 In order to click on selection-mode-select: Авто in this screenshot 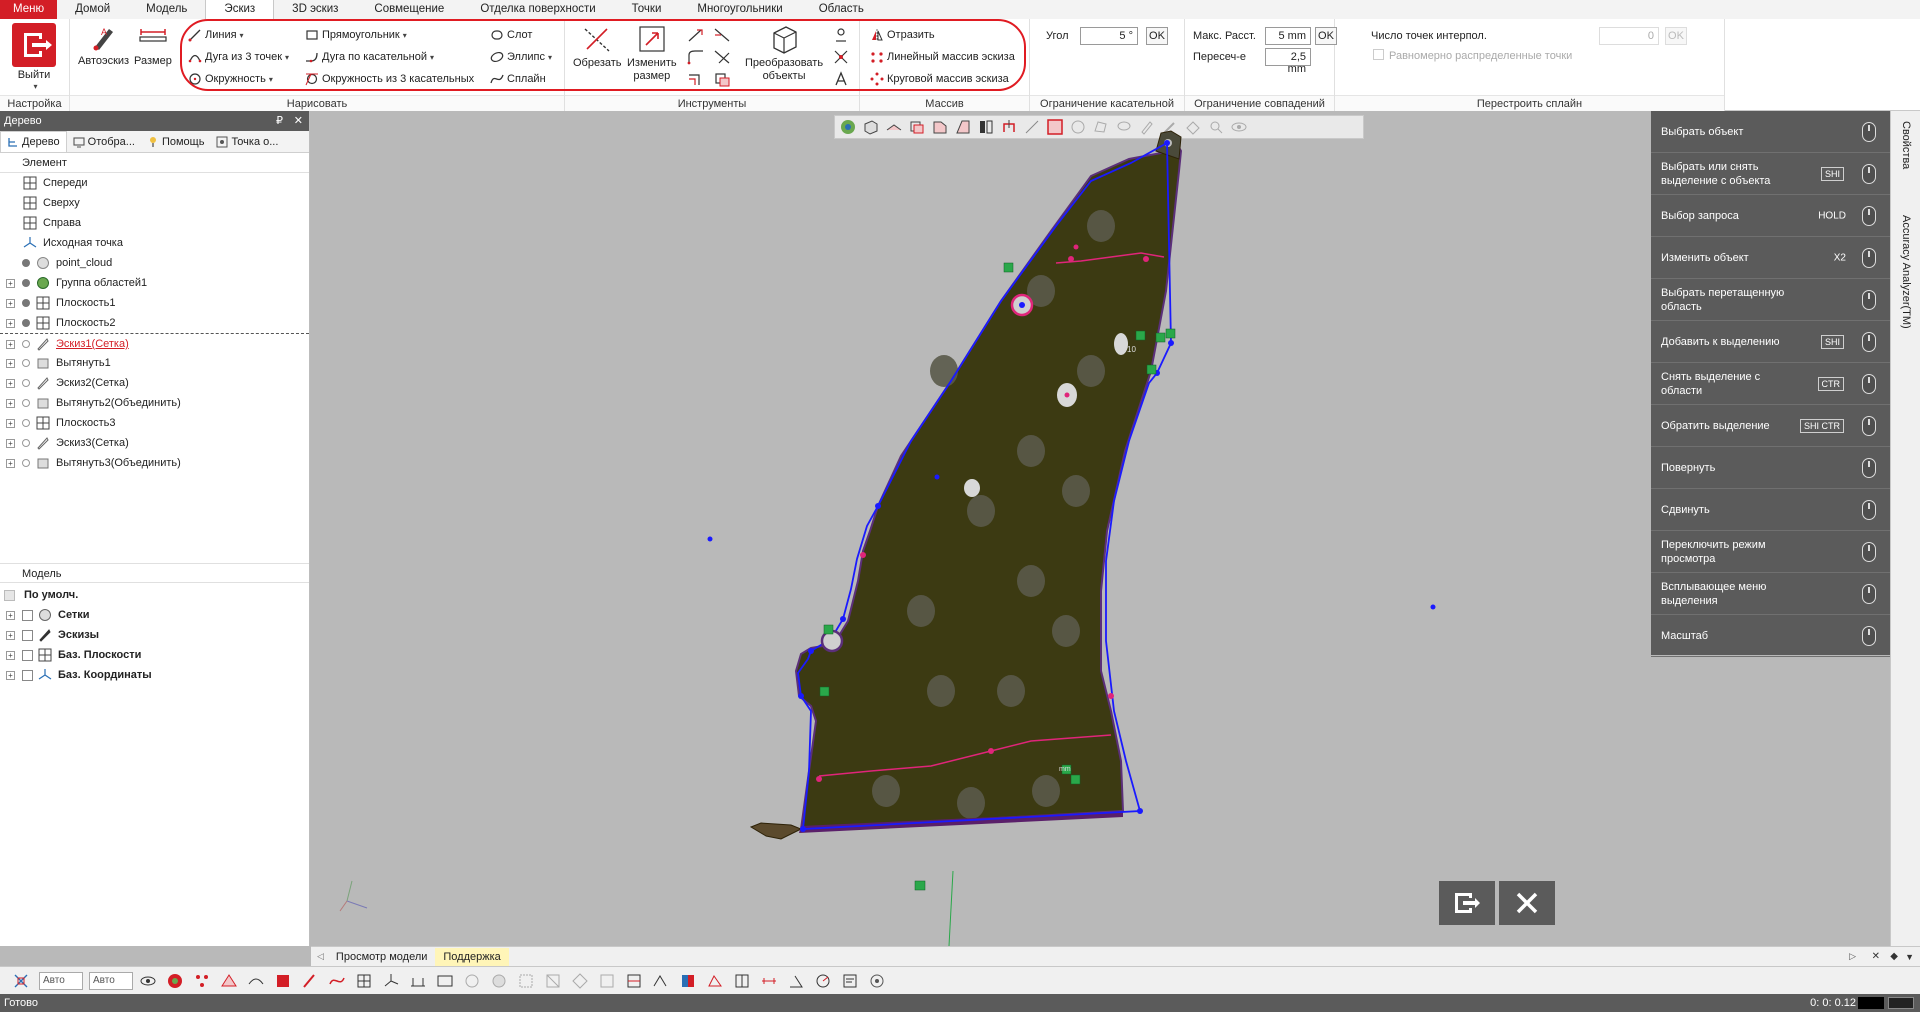, I will do `click(61, 980)`.